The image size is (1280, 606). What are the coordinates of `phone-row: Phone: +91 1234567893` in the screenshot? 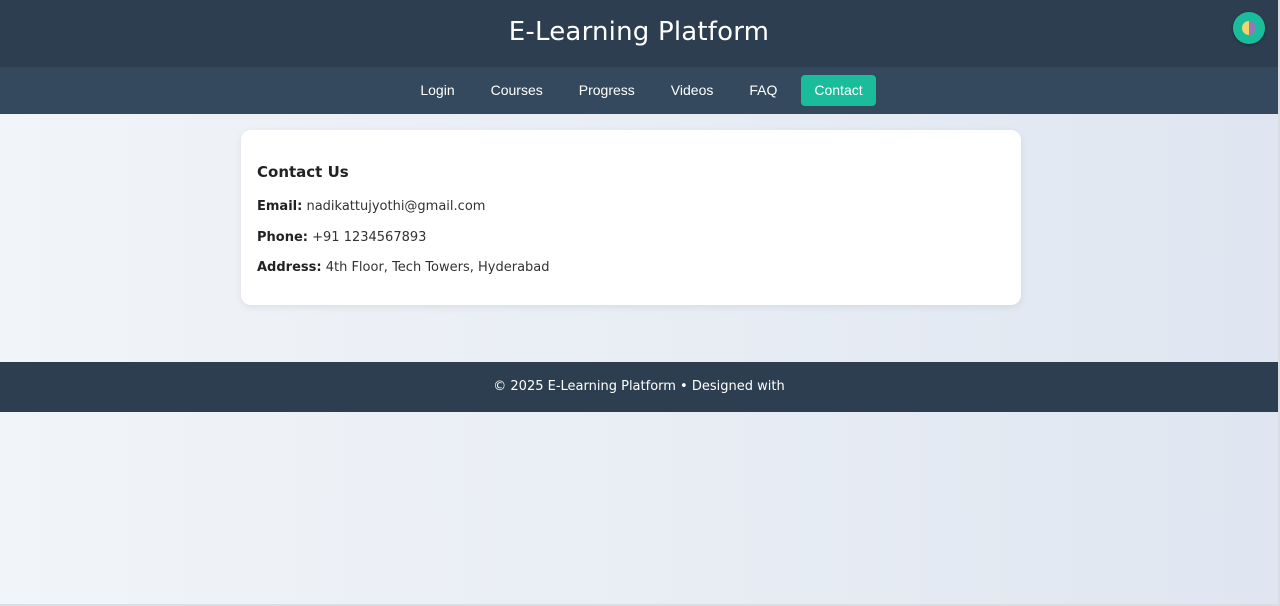 It's located at (341, 237).